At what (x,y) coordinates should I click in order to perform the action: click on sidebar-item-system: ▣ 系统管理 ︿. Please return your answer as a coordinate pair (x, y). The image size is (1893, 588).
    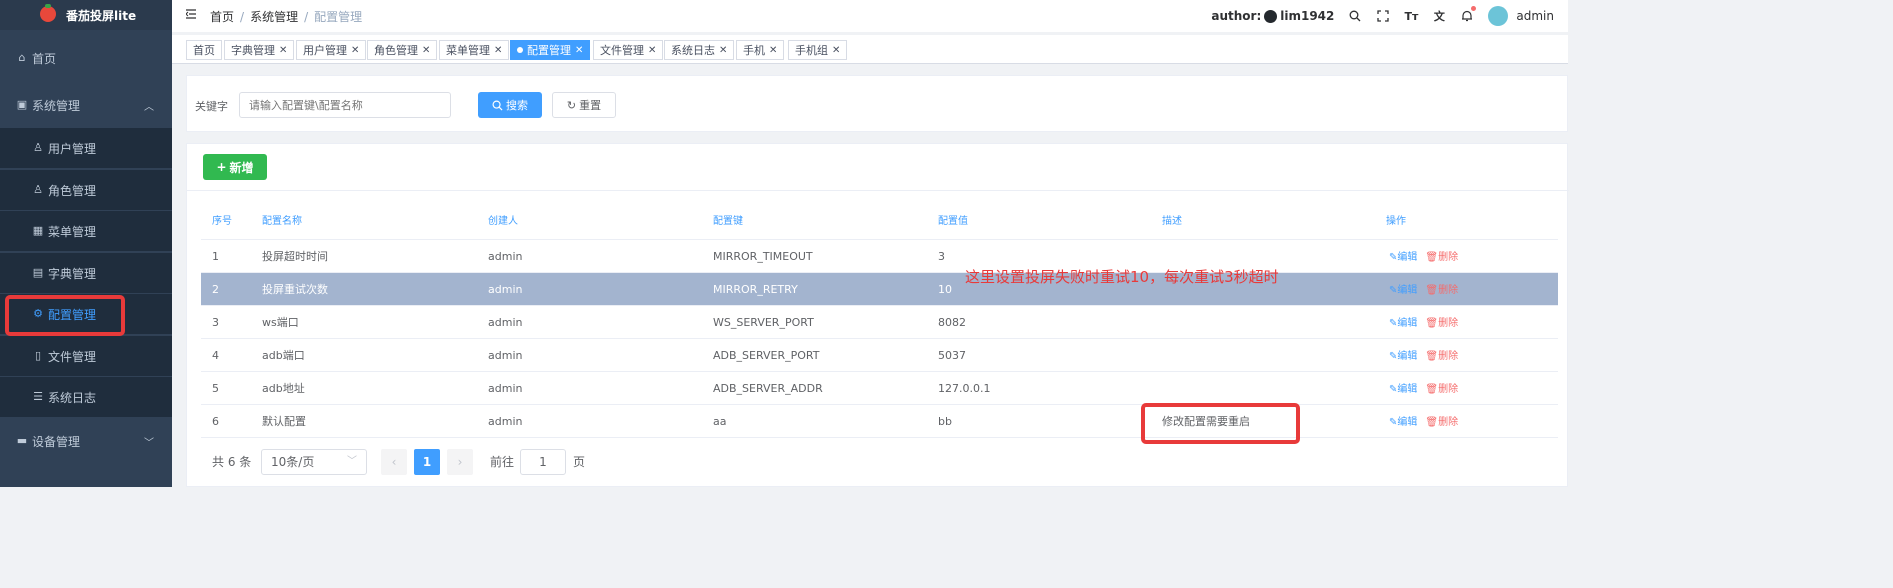
    Looking at the image, I should click on (86, 105).